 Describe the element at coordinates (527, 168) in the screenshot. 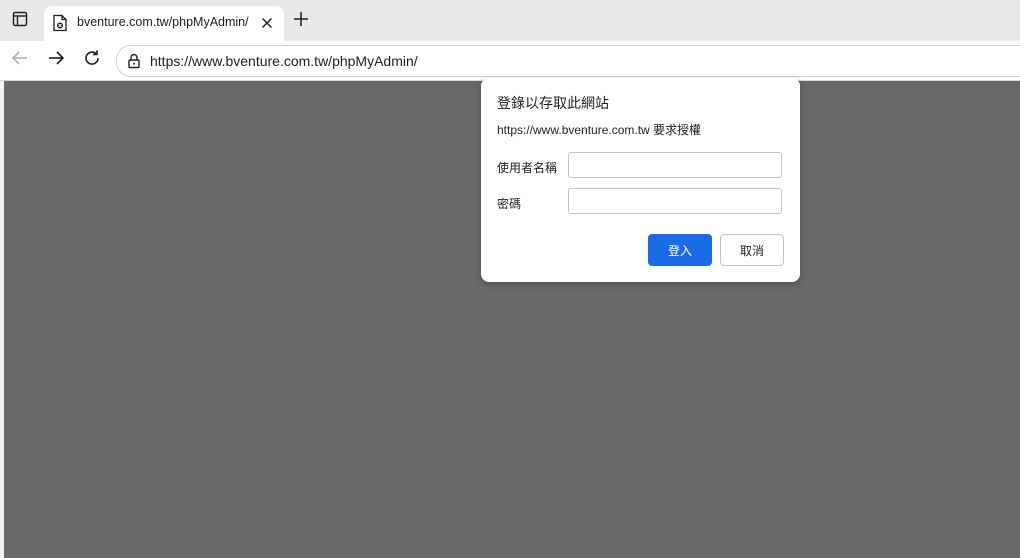

I see `username-label: 使用者名稱` at that location.